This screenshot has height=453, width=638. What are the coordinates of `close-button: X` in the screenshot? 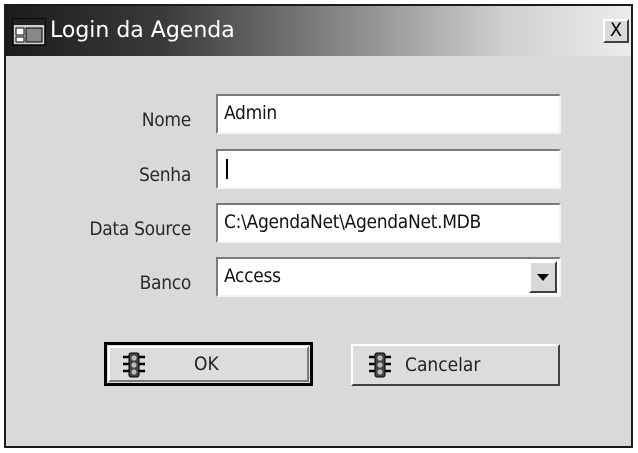 It's located at (616, 31).